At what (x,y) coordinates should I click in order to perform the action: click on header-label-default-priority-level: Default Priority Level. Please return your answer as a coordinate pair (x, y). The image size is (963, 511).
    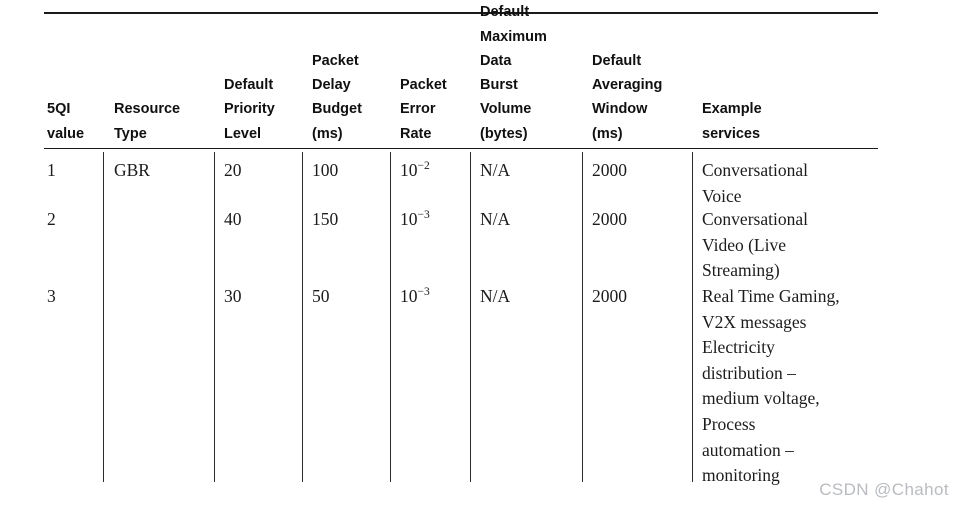
    Looking at the image, I should click on (249, 109).